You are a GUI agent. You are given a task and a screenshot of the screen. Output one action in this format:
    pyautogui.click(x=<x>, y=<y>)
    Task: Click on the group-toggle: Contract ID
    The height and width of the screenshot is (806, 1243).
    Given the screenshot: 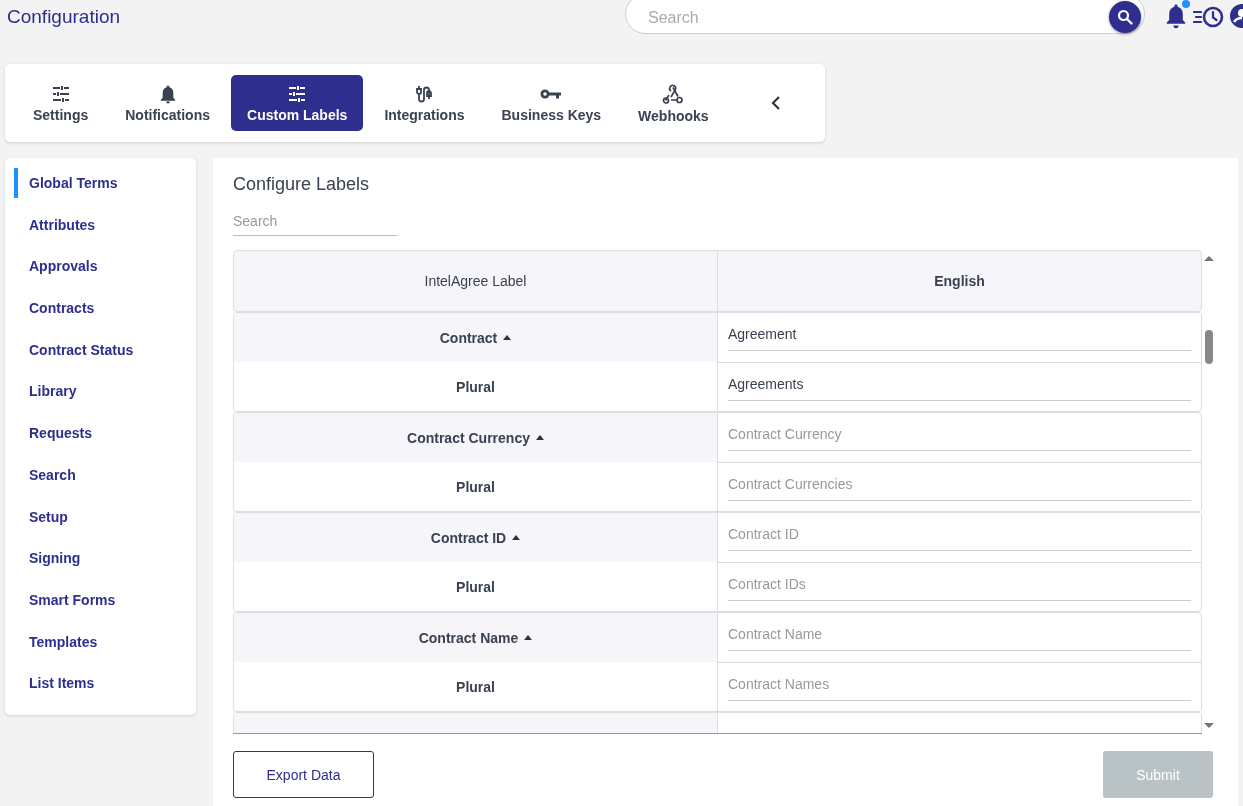 What is the action you would take?
    pyautogui.click(x=475, y=537)
    